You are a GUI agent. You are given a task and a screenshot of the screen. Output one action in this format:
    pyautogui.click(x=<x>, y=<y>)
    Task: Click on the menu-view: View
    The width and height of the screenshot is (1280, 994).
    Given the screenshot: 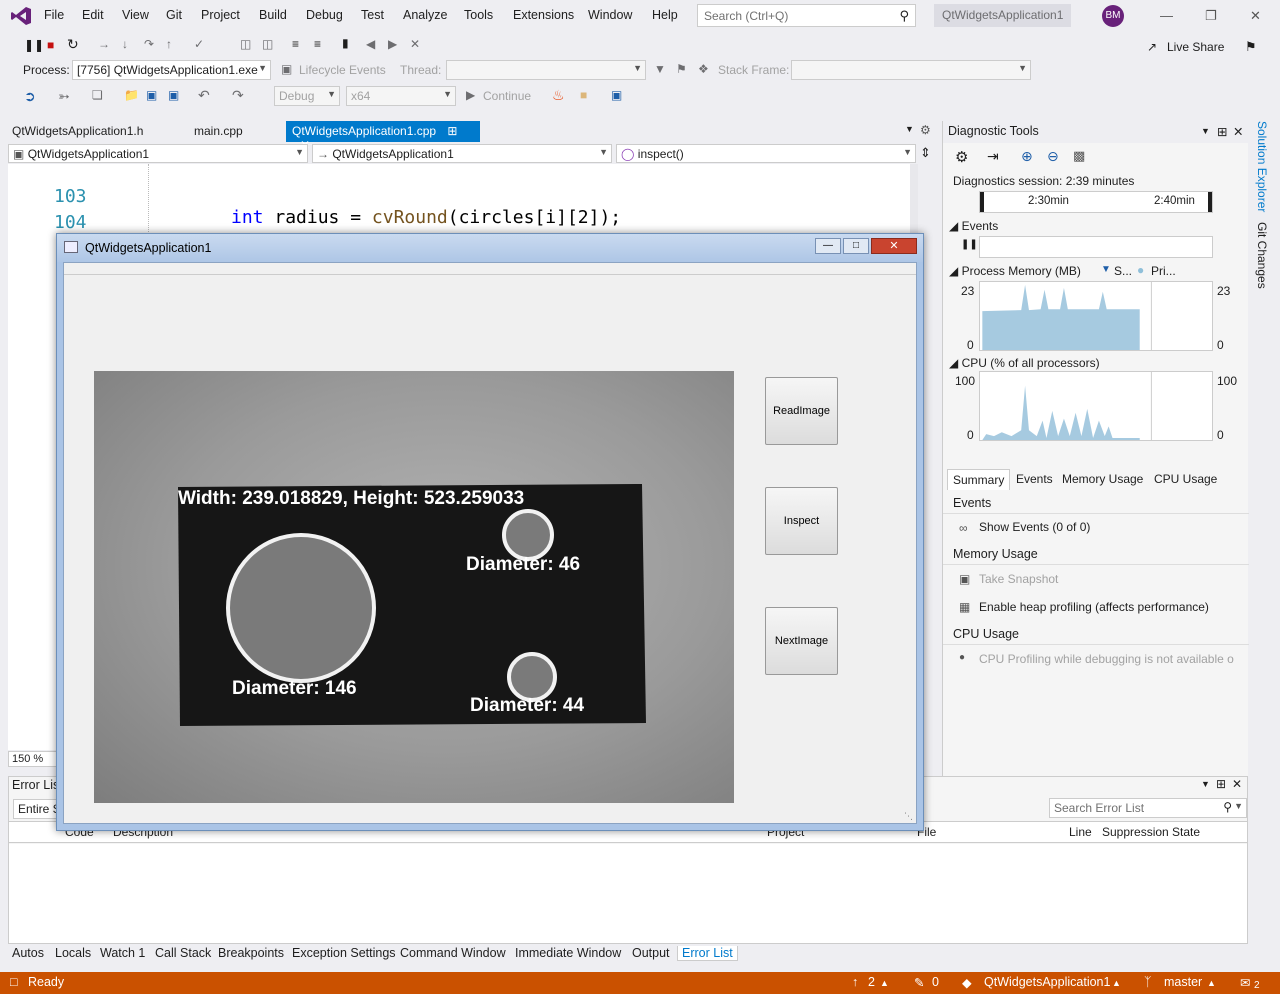 What is the action you would take?
    pyautogui.click(x=135, y=15)
    